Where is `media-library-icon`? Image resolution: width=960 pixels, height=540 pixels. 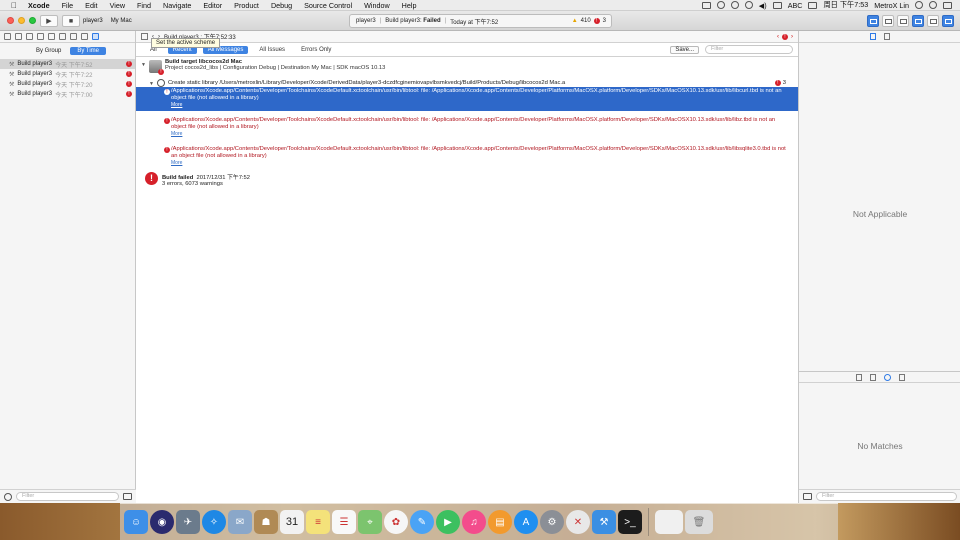 media-library-icon is located at coordinates (901, 377).